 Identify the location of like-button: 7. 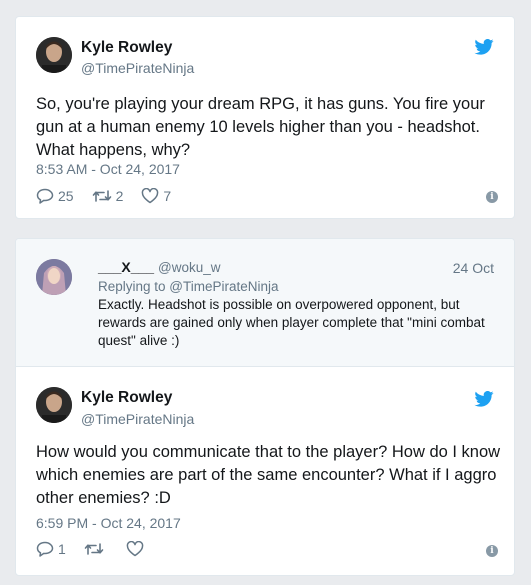
(156, 196).